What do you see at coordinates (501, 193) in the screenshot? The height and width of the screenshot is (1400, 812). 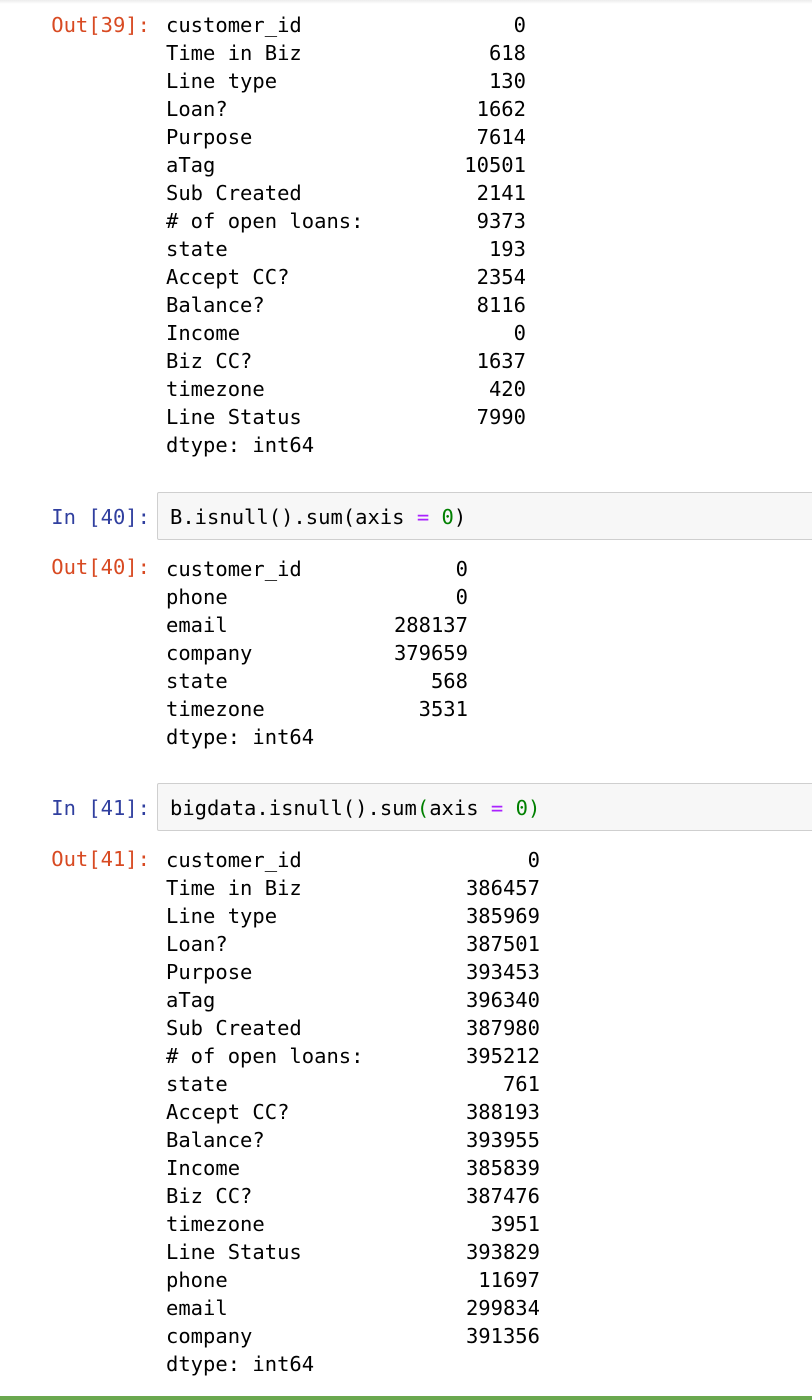 I see `series-null-count: 2141` at bounding box center [501, 193].